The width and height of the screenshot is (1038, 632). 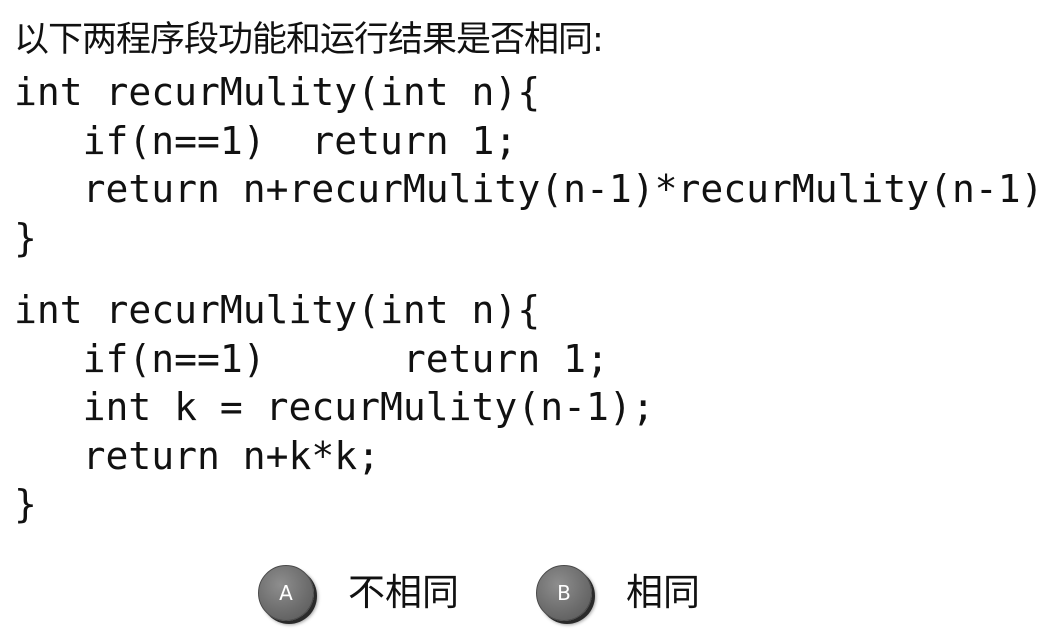 I want to click on question-text: 以下两程序段功能和运行结果是否相同:, so click(x=309, y=40).